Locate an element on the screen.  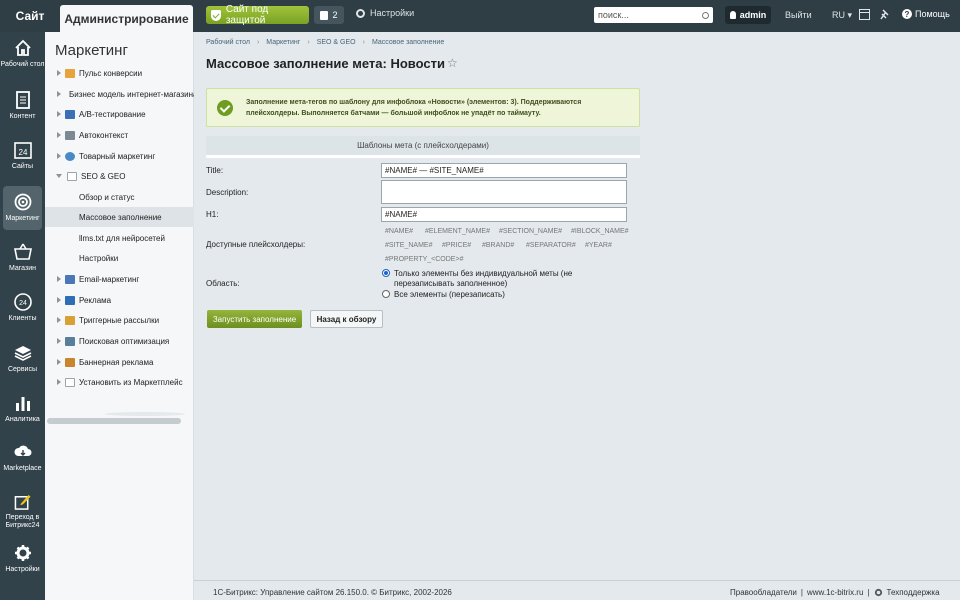
description-label: Description: is located at coordinates (227, 192).